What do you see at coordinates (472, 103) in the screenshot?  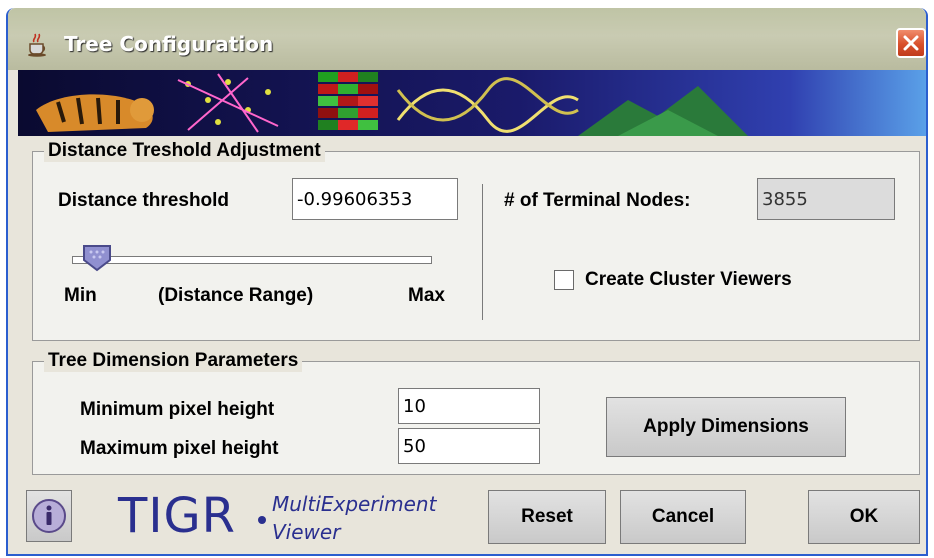 I see `banner-image` at bounding box center [472, 103].